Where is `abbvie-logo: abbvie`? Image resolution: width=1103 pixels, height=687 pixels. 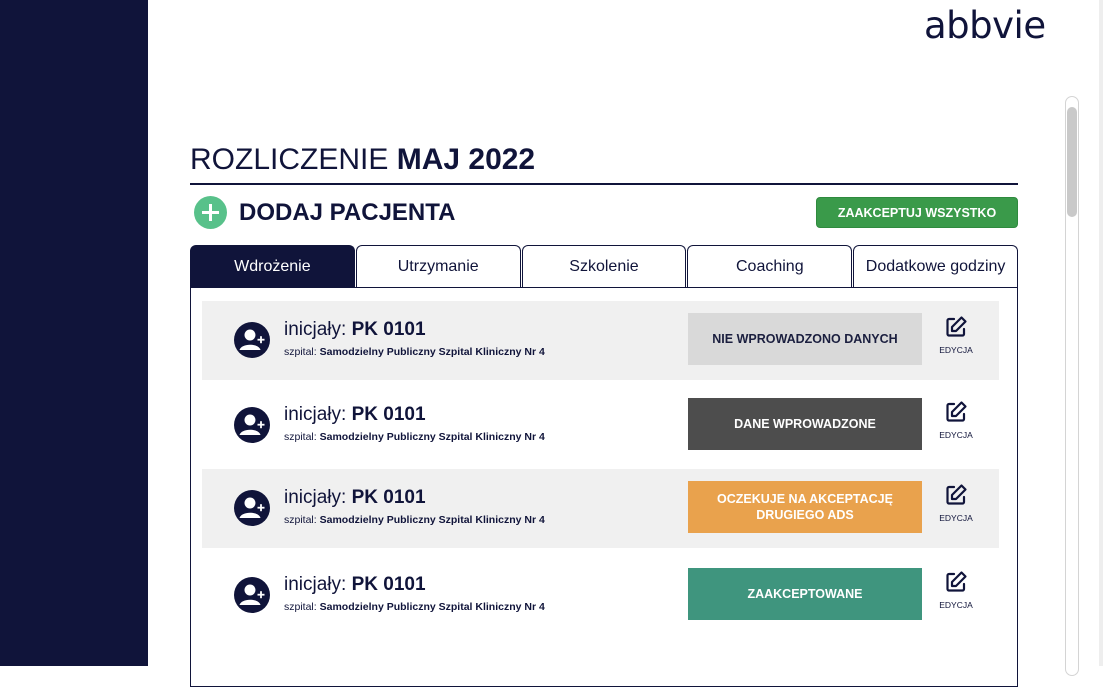
abbvie-logo: abbvie is located at coordinates (985, 25).